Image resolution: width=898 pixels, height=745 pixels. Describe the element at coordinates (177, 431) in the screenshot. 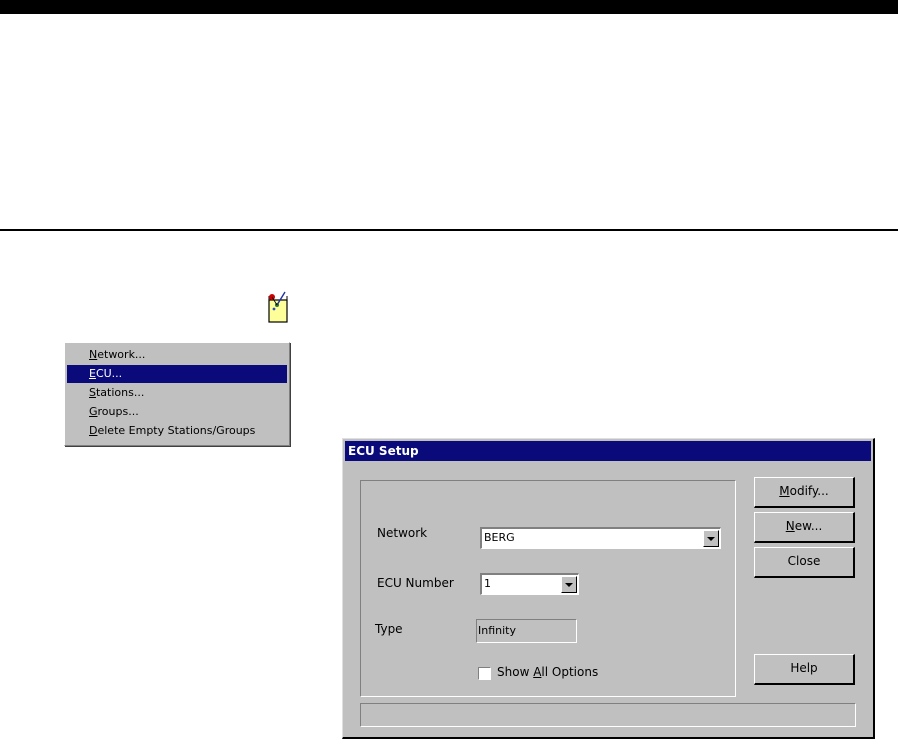

I see `menu-item-delete-empty: Delete Empty Stations/Groups` at that location.